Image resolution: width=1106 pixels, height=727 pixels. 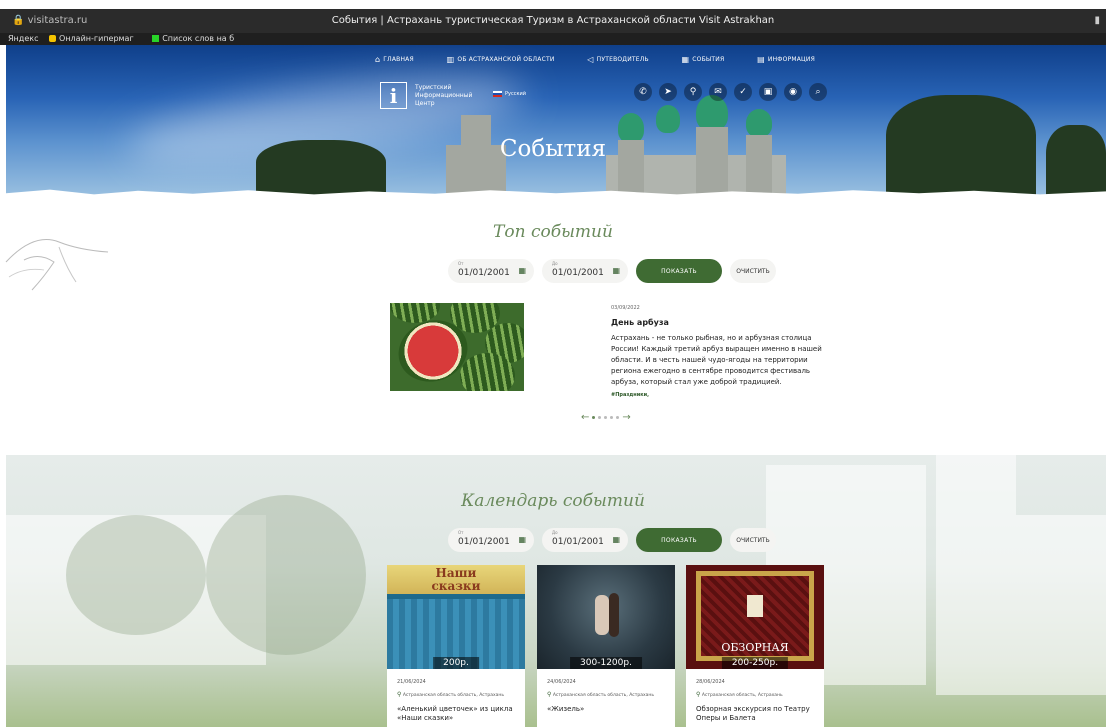 What do you see at coordinates (197, 38) in the screenshot?
I see `bookmark-word-list: Список слов на б` at bounding box center [197, 38].